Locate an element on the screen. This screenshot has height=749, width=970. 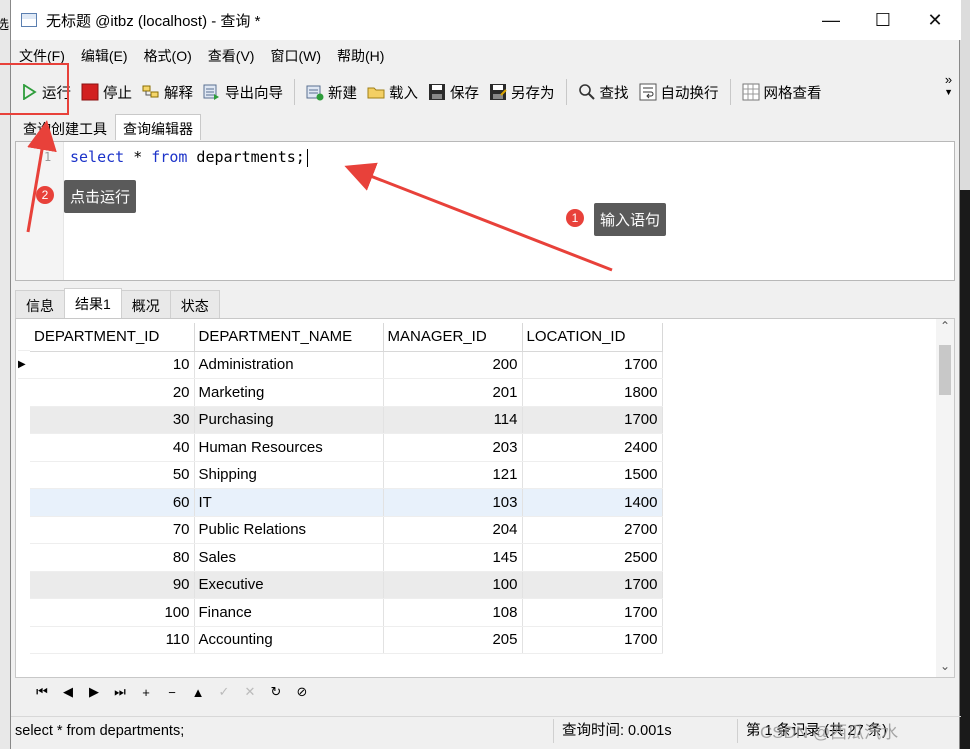
column-header-manager-id: MANAGER_ID is located at coordinates (453, 337).